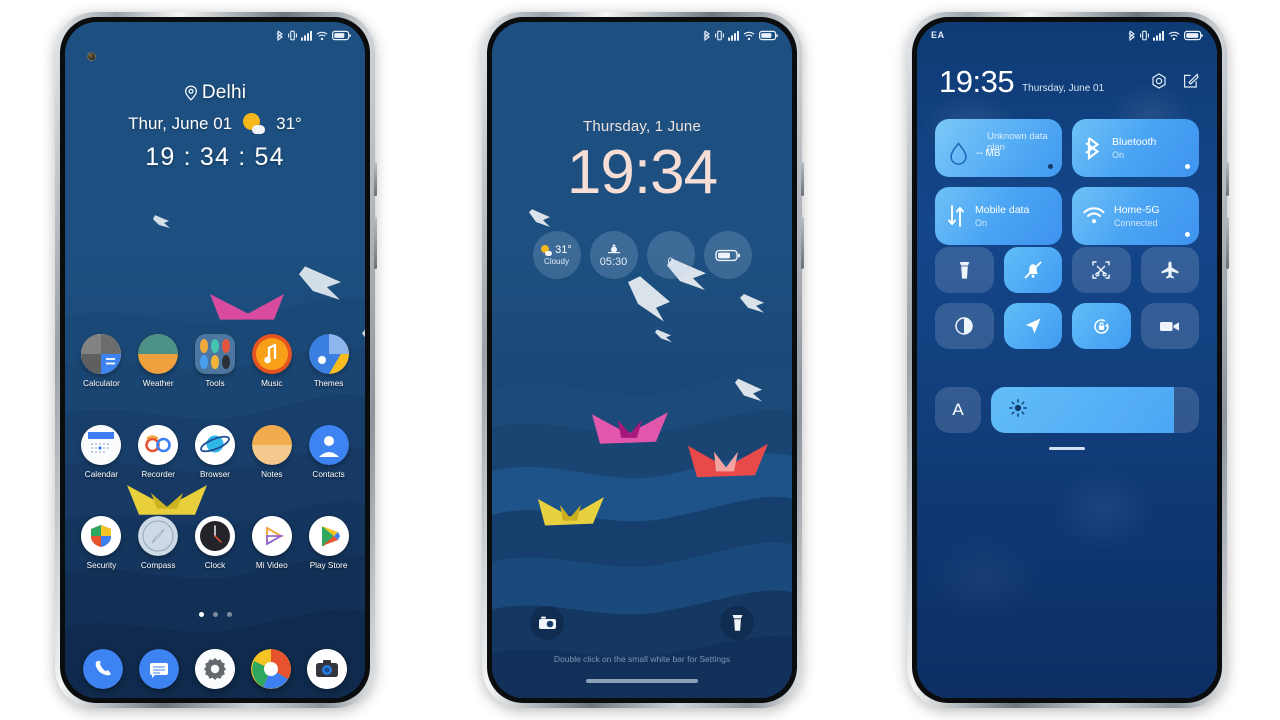 This screenshot has height=720, width=1280. Describe the element at coordinates (670, 255) in the screenshot. I see `pill-sleep: 0` at that location.